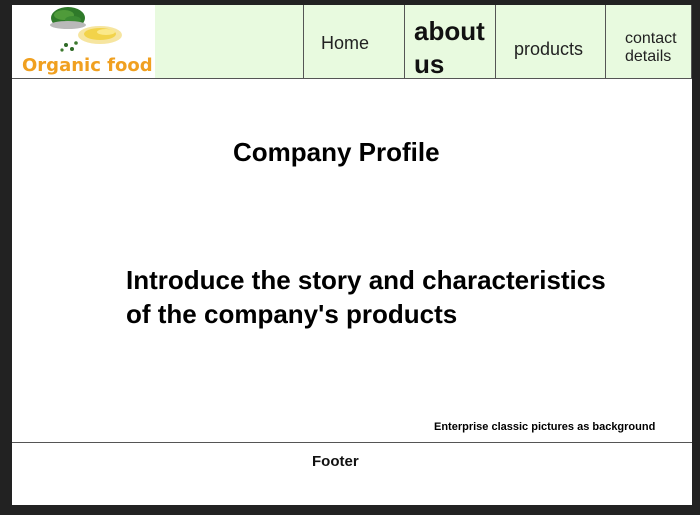 The height and width of the screenshot is (515, 700). I want to click on nav-item-products: products, so click(551, 41).